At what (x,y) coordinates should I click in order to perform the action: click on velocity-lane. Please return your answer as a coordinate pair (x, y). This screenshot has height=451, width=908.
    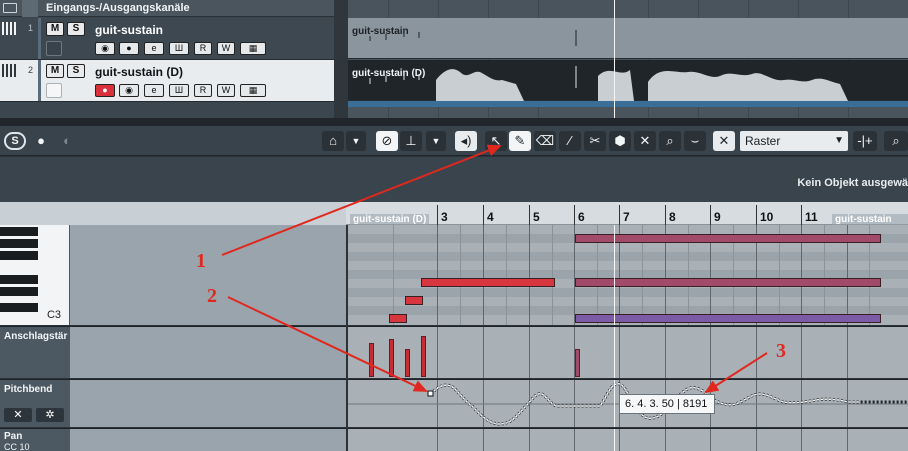
    Looking at the image, I should click on (628, 352).